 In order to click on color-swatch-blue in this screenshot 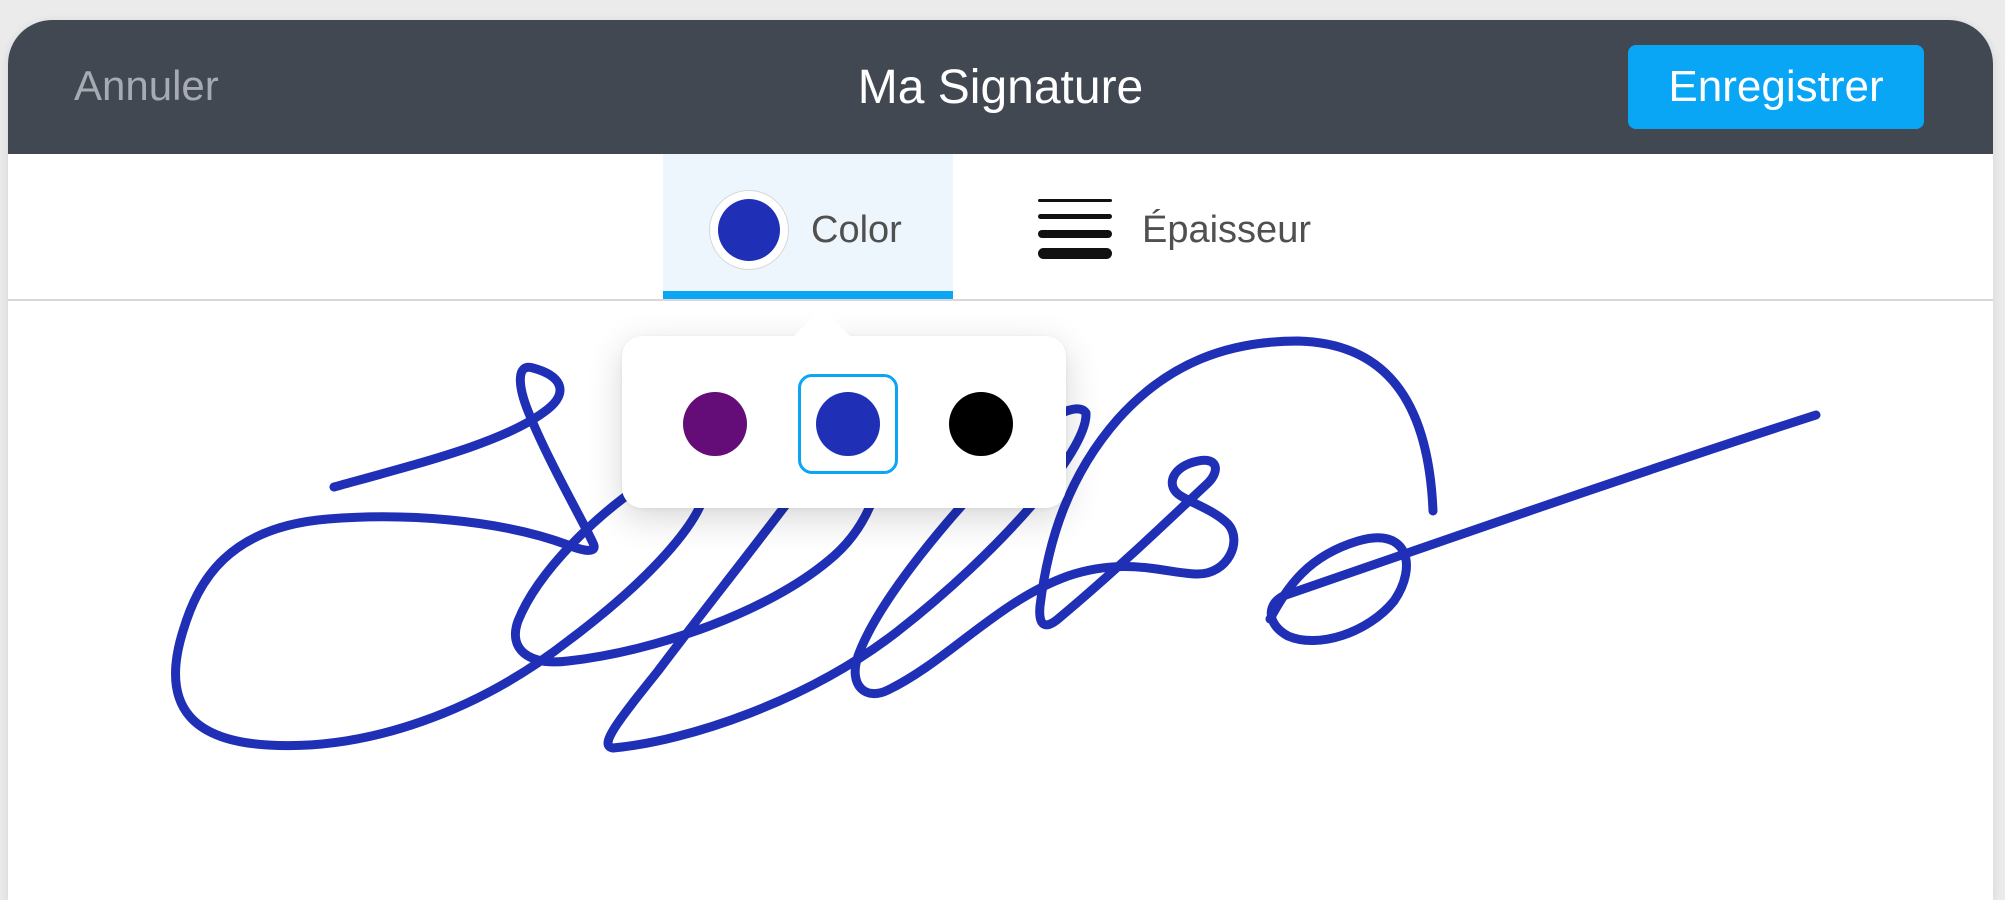, I will do `click(848, 424)`.